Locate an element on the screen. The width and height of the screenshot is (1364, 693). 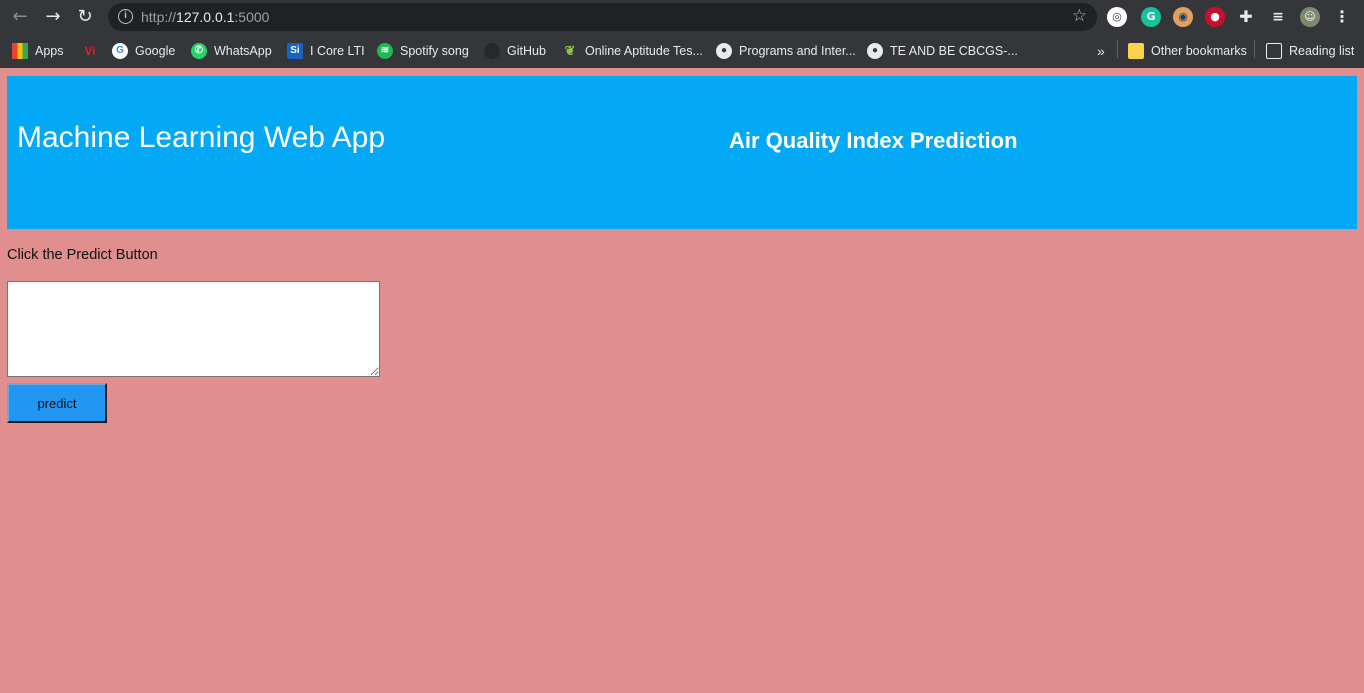
bookmark-other: Other bookmarks is located at coordinates (1187, 51).